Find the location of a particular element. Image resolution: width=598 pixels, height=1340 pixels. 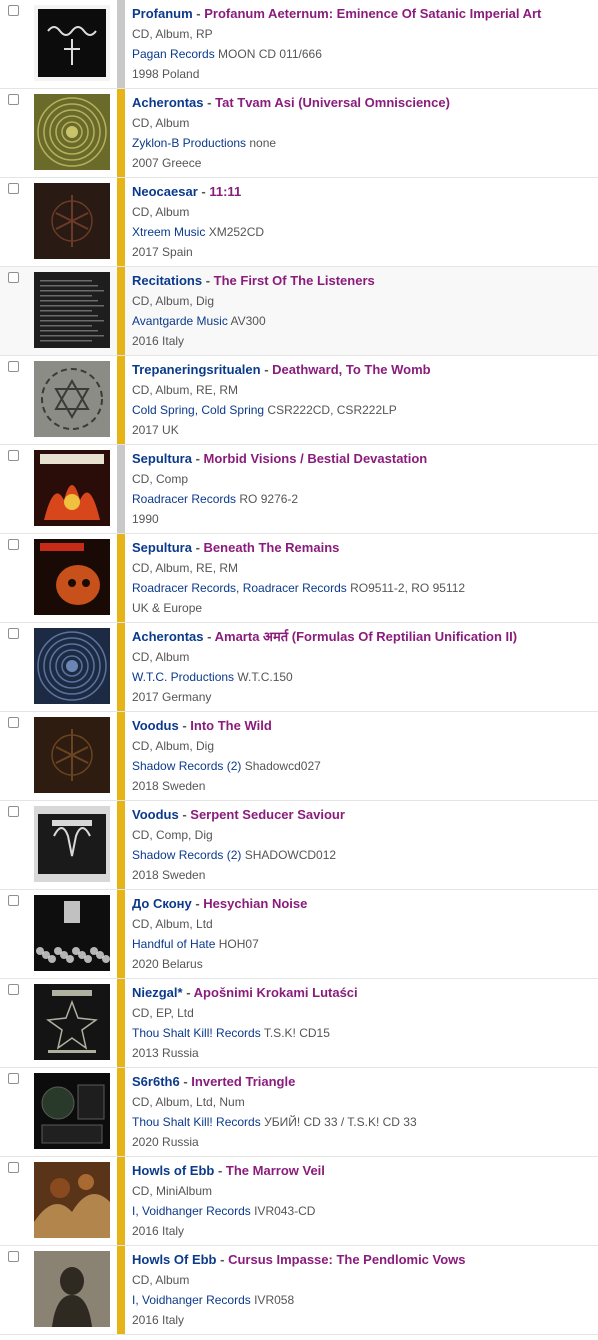

title-link: Morbid Visions / Bestial Devastation is located at coordinates (316, 458).